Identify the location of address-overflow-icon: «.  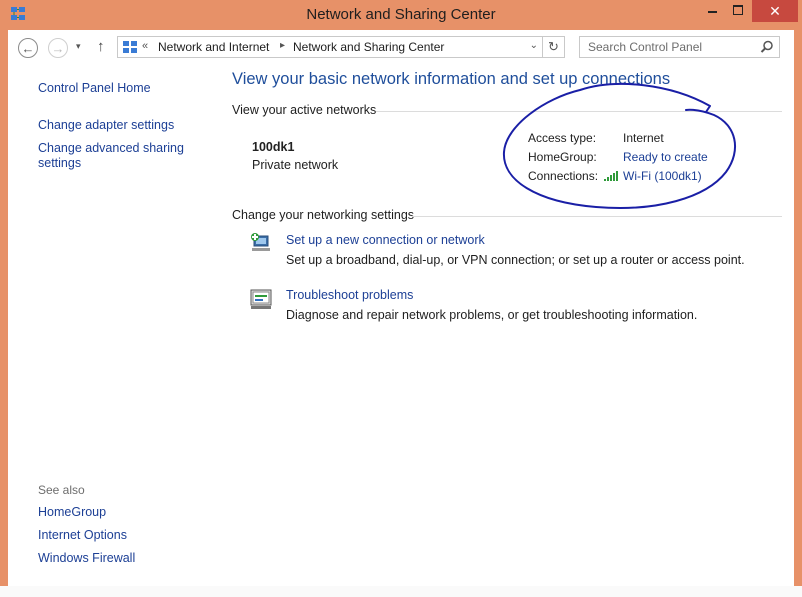
(145, 46).